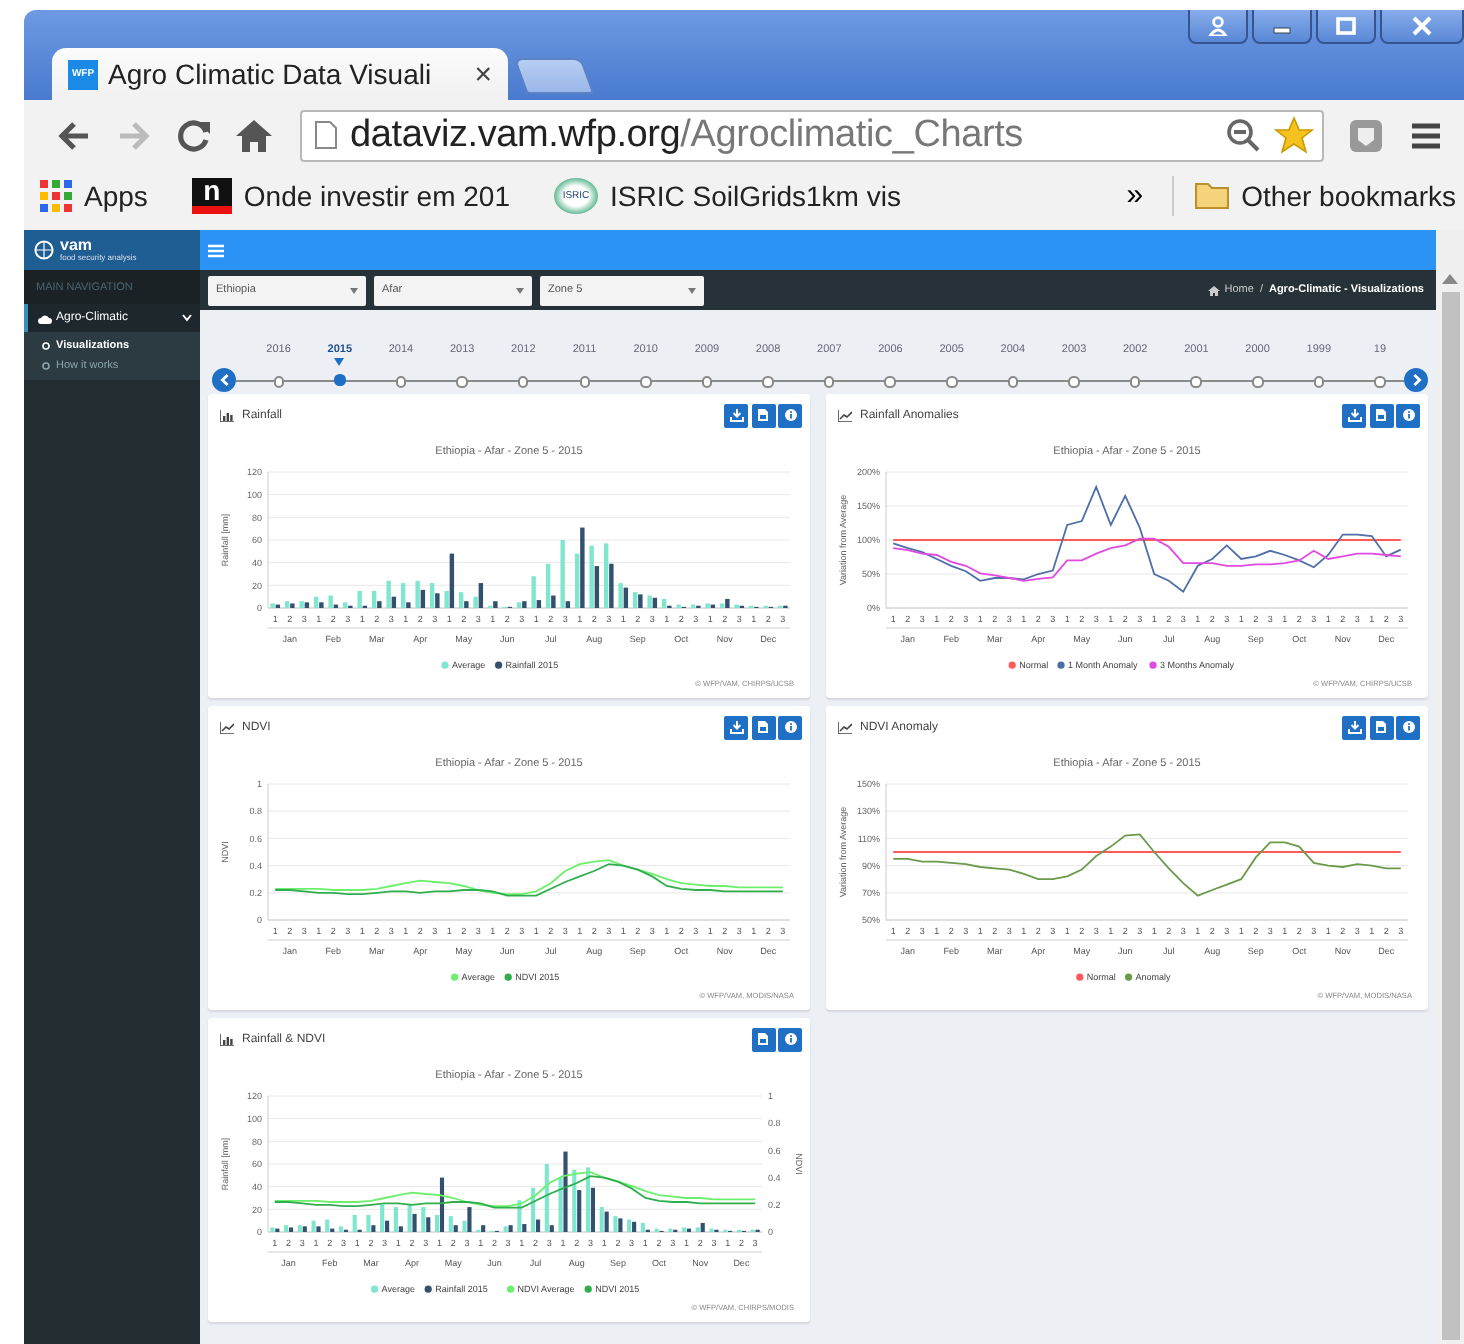 This screenshot has height=1344, width=1464. Describe the element at coordinates (211, 195) in the screenshot. I see `site-logo: n` at that location.